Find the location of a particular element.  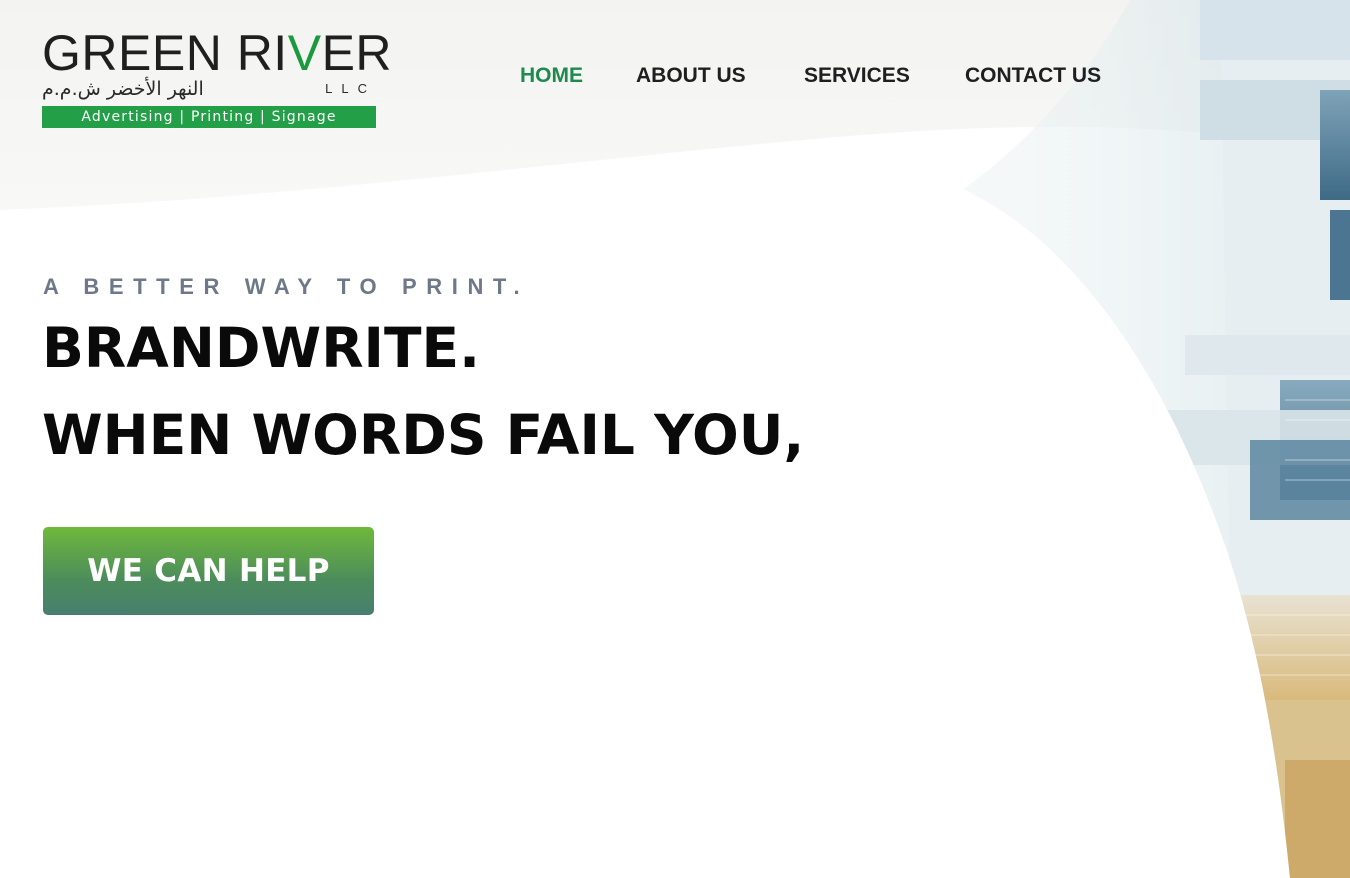

logo-v-mark: V is located at coordinates (304, 53).